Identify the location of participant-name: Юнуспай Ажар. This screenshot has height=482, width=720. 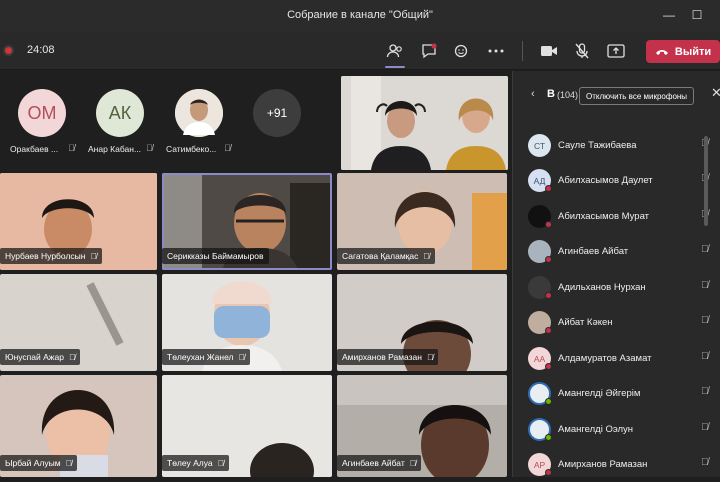
(34, 357).